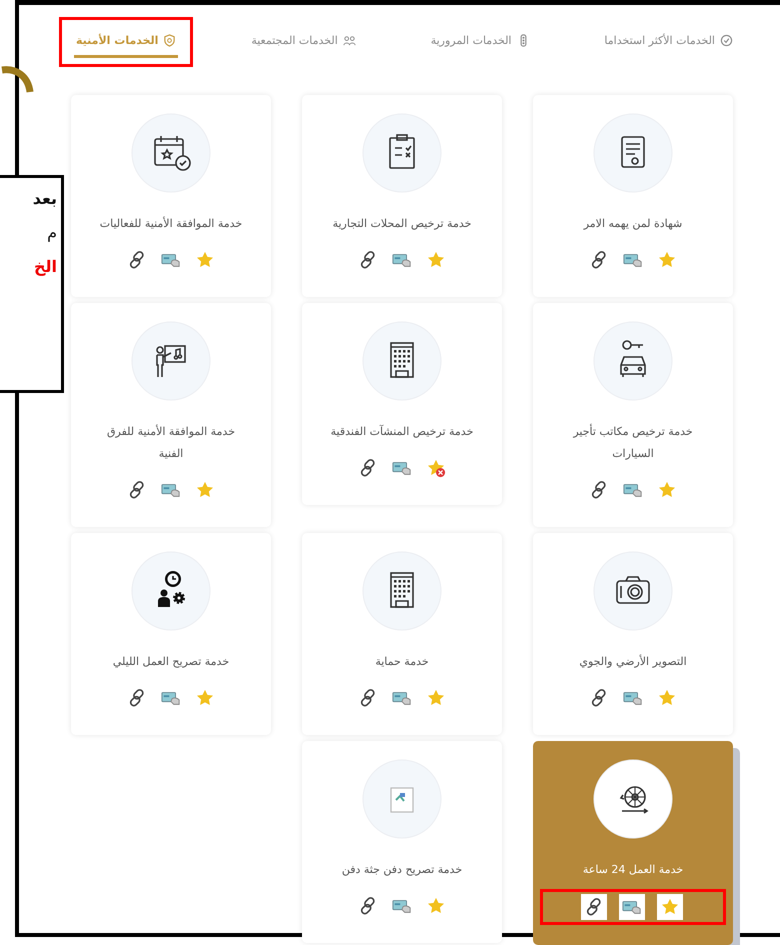  What do you see at coordinates (44, 199) in the screenshot?
I see `callout-text: بعد` at bounding box center [44, 199].